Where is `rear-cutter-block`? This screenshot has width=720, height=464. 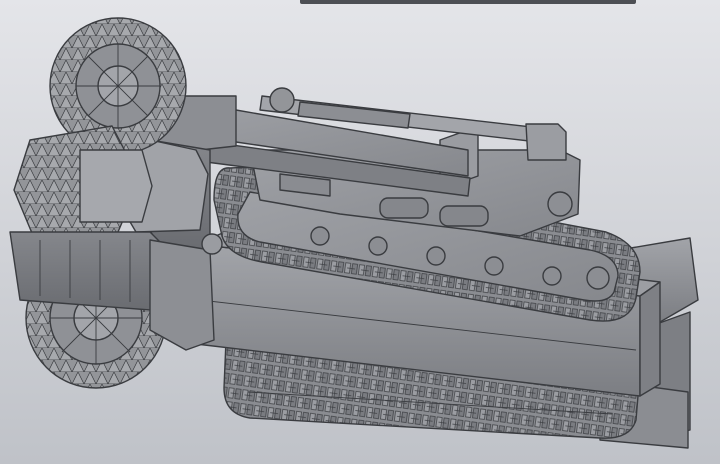 rear-cutter-block is located at coordinates (90, 271).